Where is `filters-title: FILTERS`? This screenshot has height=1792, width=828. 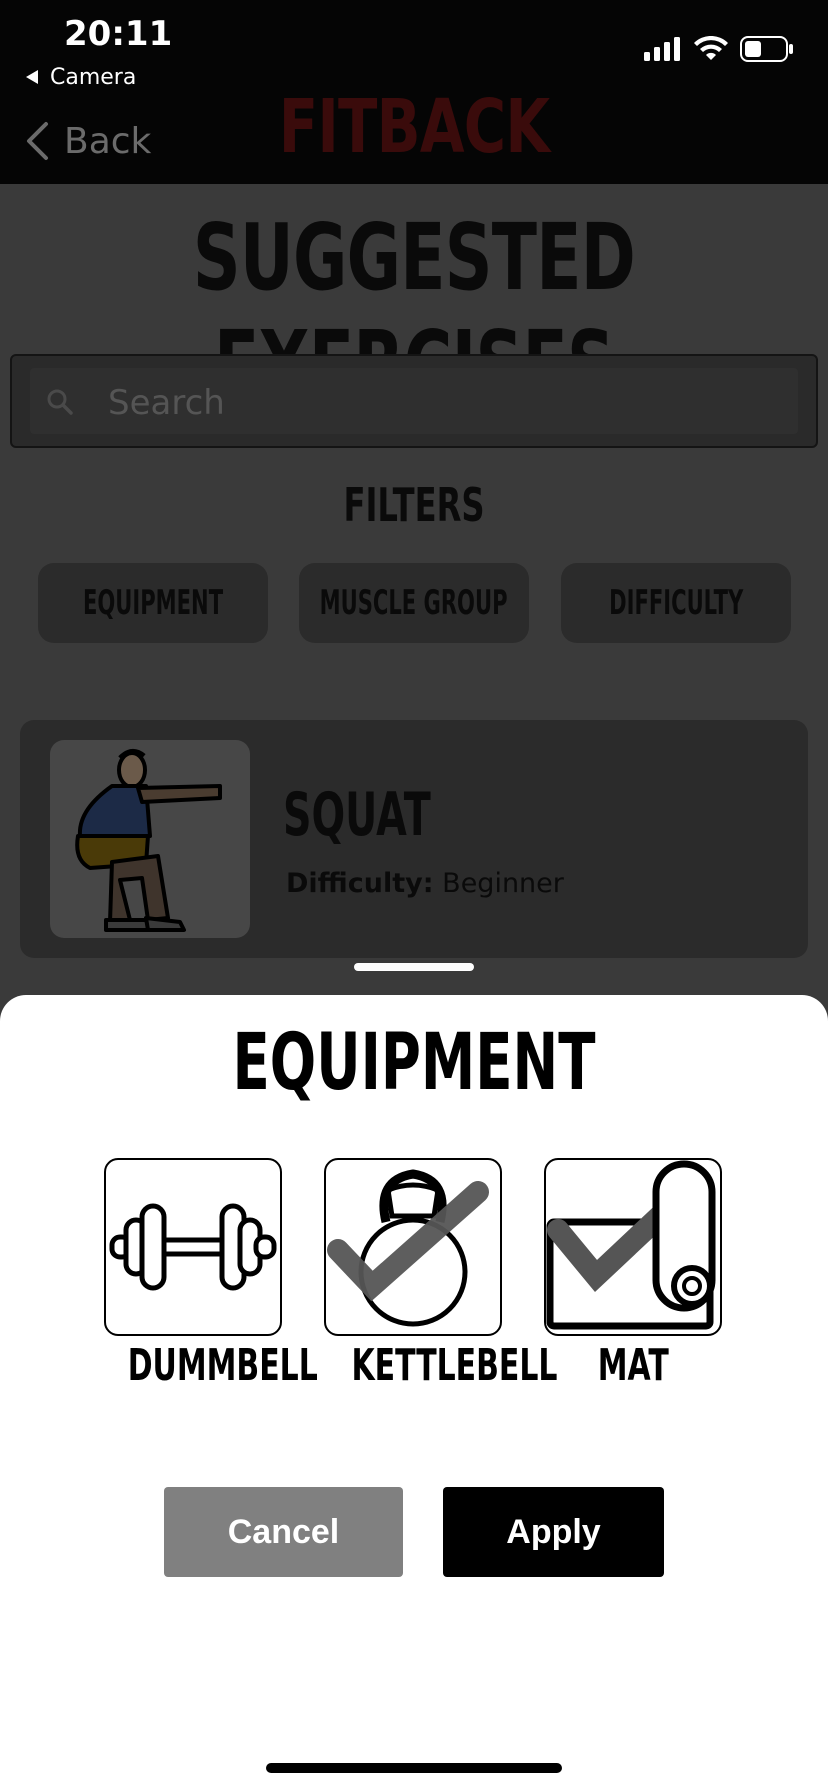 filters-title: FILTERS is located at coordinates (414, 505).